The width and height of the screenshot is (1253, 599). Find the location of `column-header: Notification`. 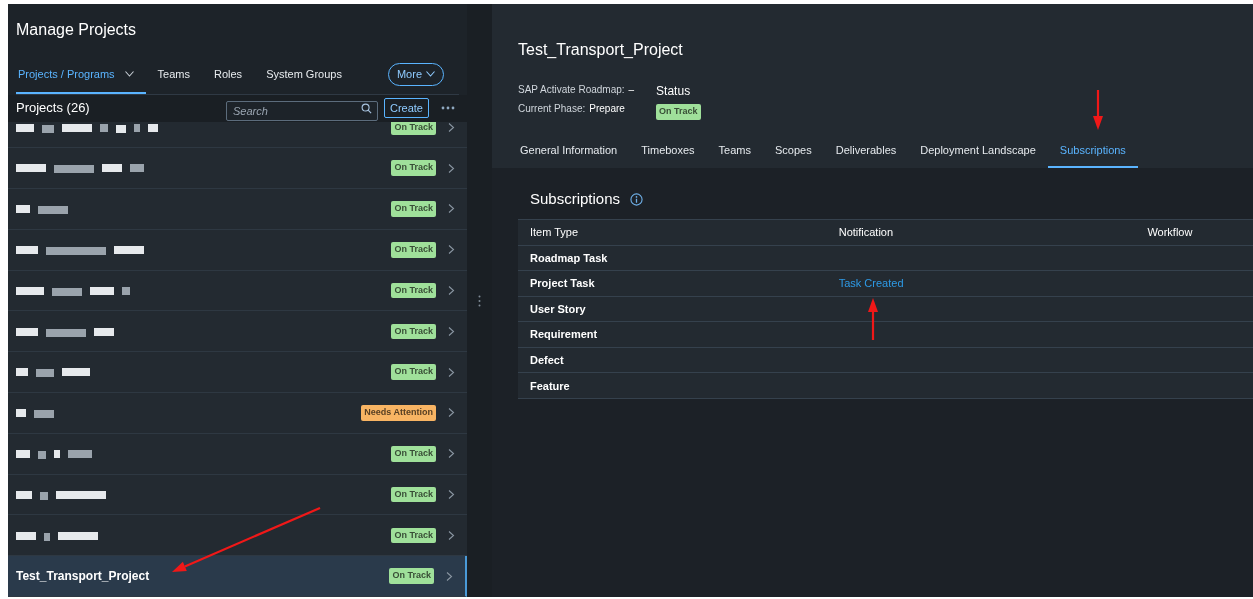

column-header: Notification is located at coordinates (981, 232).